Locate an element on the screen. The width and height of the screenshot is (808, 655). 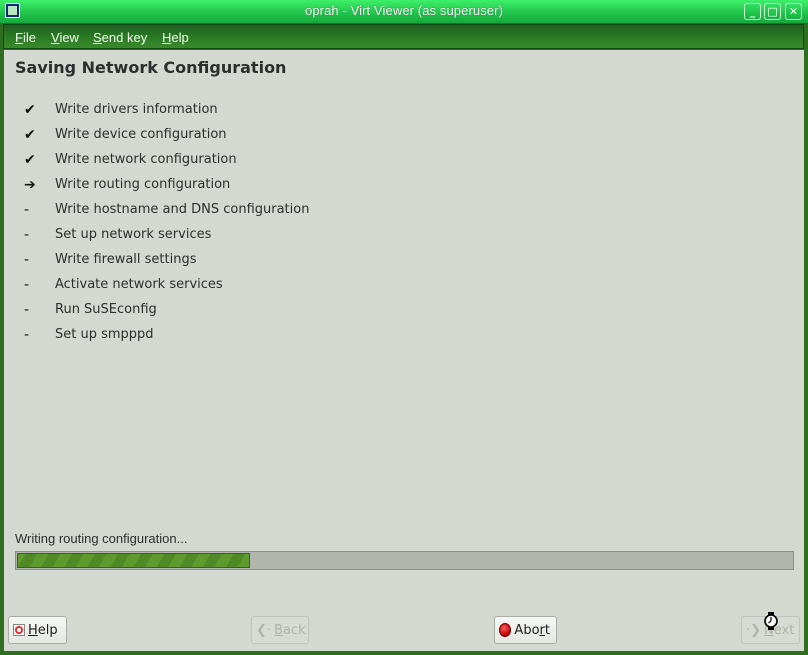
menu-send-key-label: end key is located at coordinates (124, 37).